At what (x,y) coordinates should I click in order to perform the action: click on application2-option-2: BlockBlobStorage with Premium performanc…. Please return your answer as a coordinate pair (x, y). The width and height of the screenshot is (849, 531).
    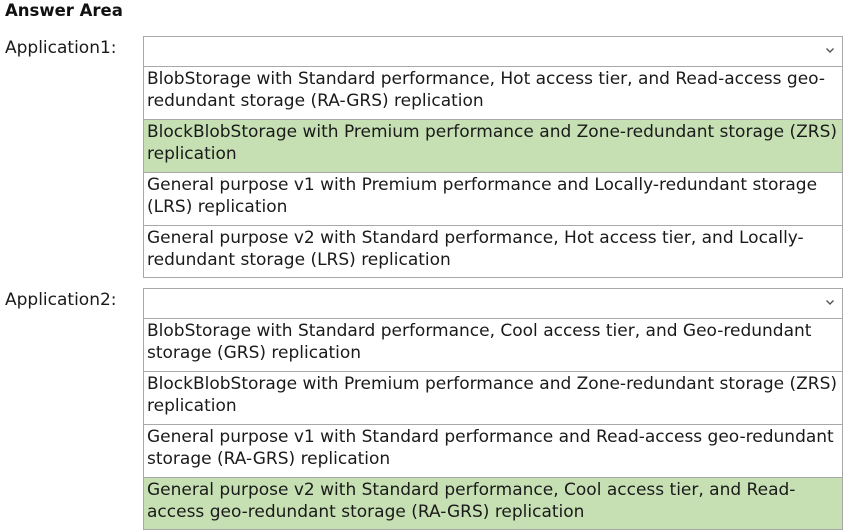
    Looking at the image, I should click on (493, 398).